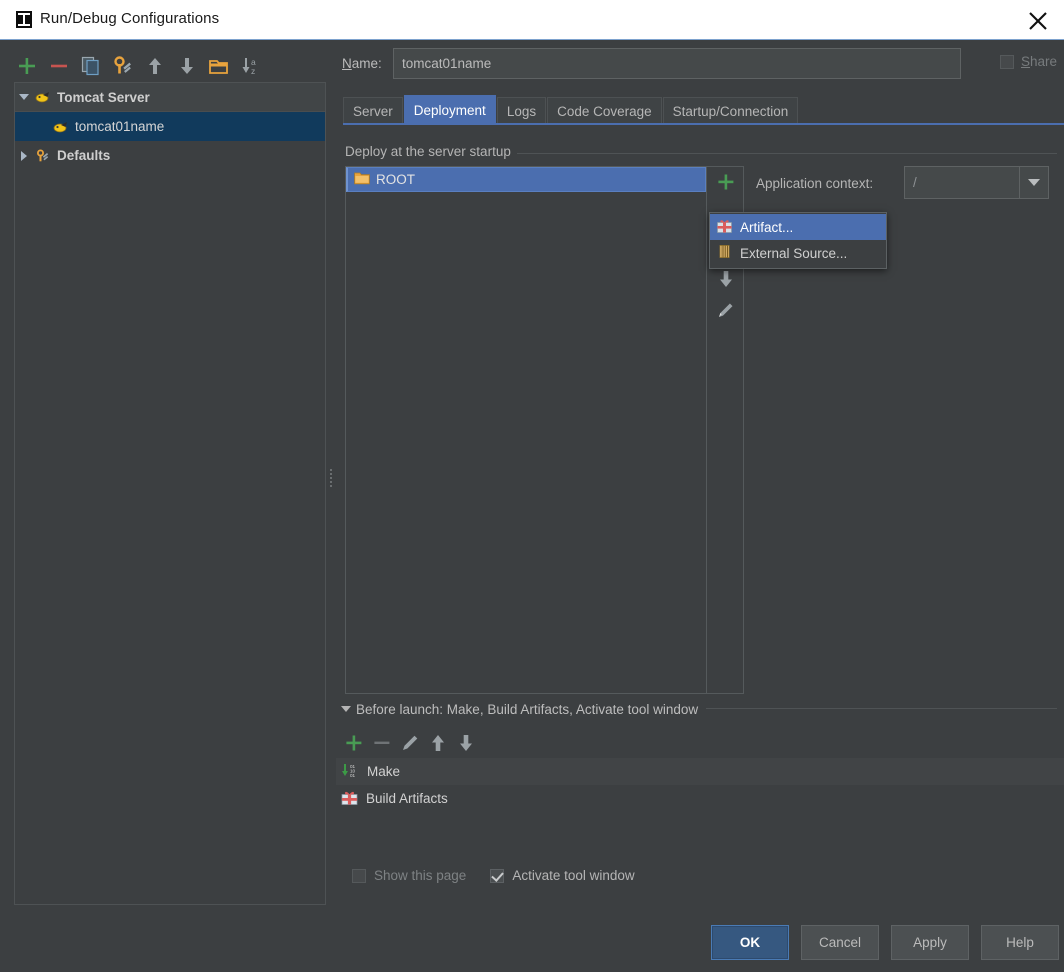  Describe the element at coordinates (976, 182) in the screenshot. I see `application-context-combo: /` at that location.